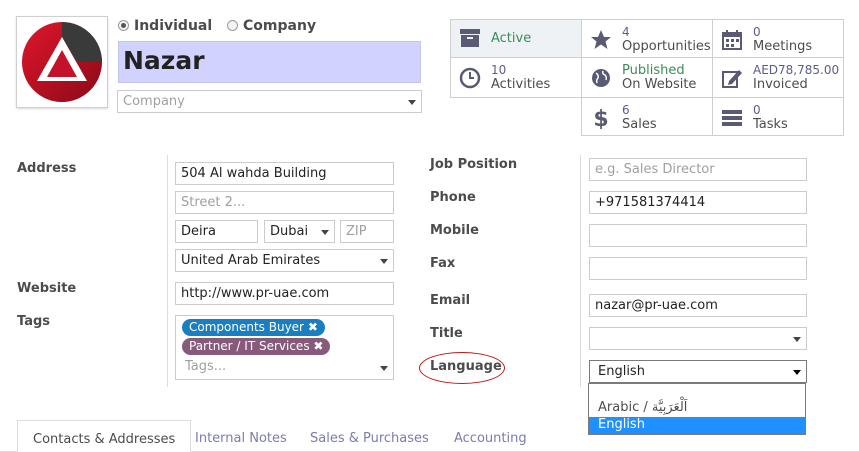 The image size is (859, 452). I want to click on globe-icon, so click(601, 78).